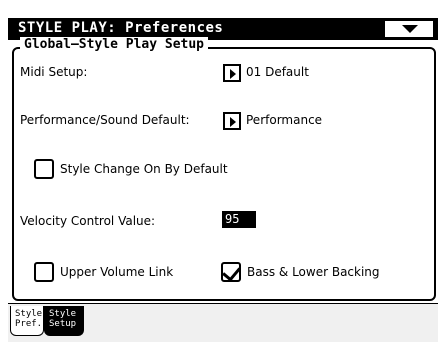 The width and height of the screenshot is (444, 345). What do you see at coordinates (29, 324) in the screenshot?
I see `tab-label-line2: Pref.` at bounding box center [29, 324].